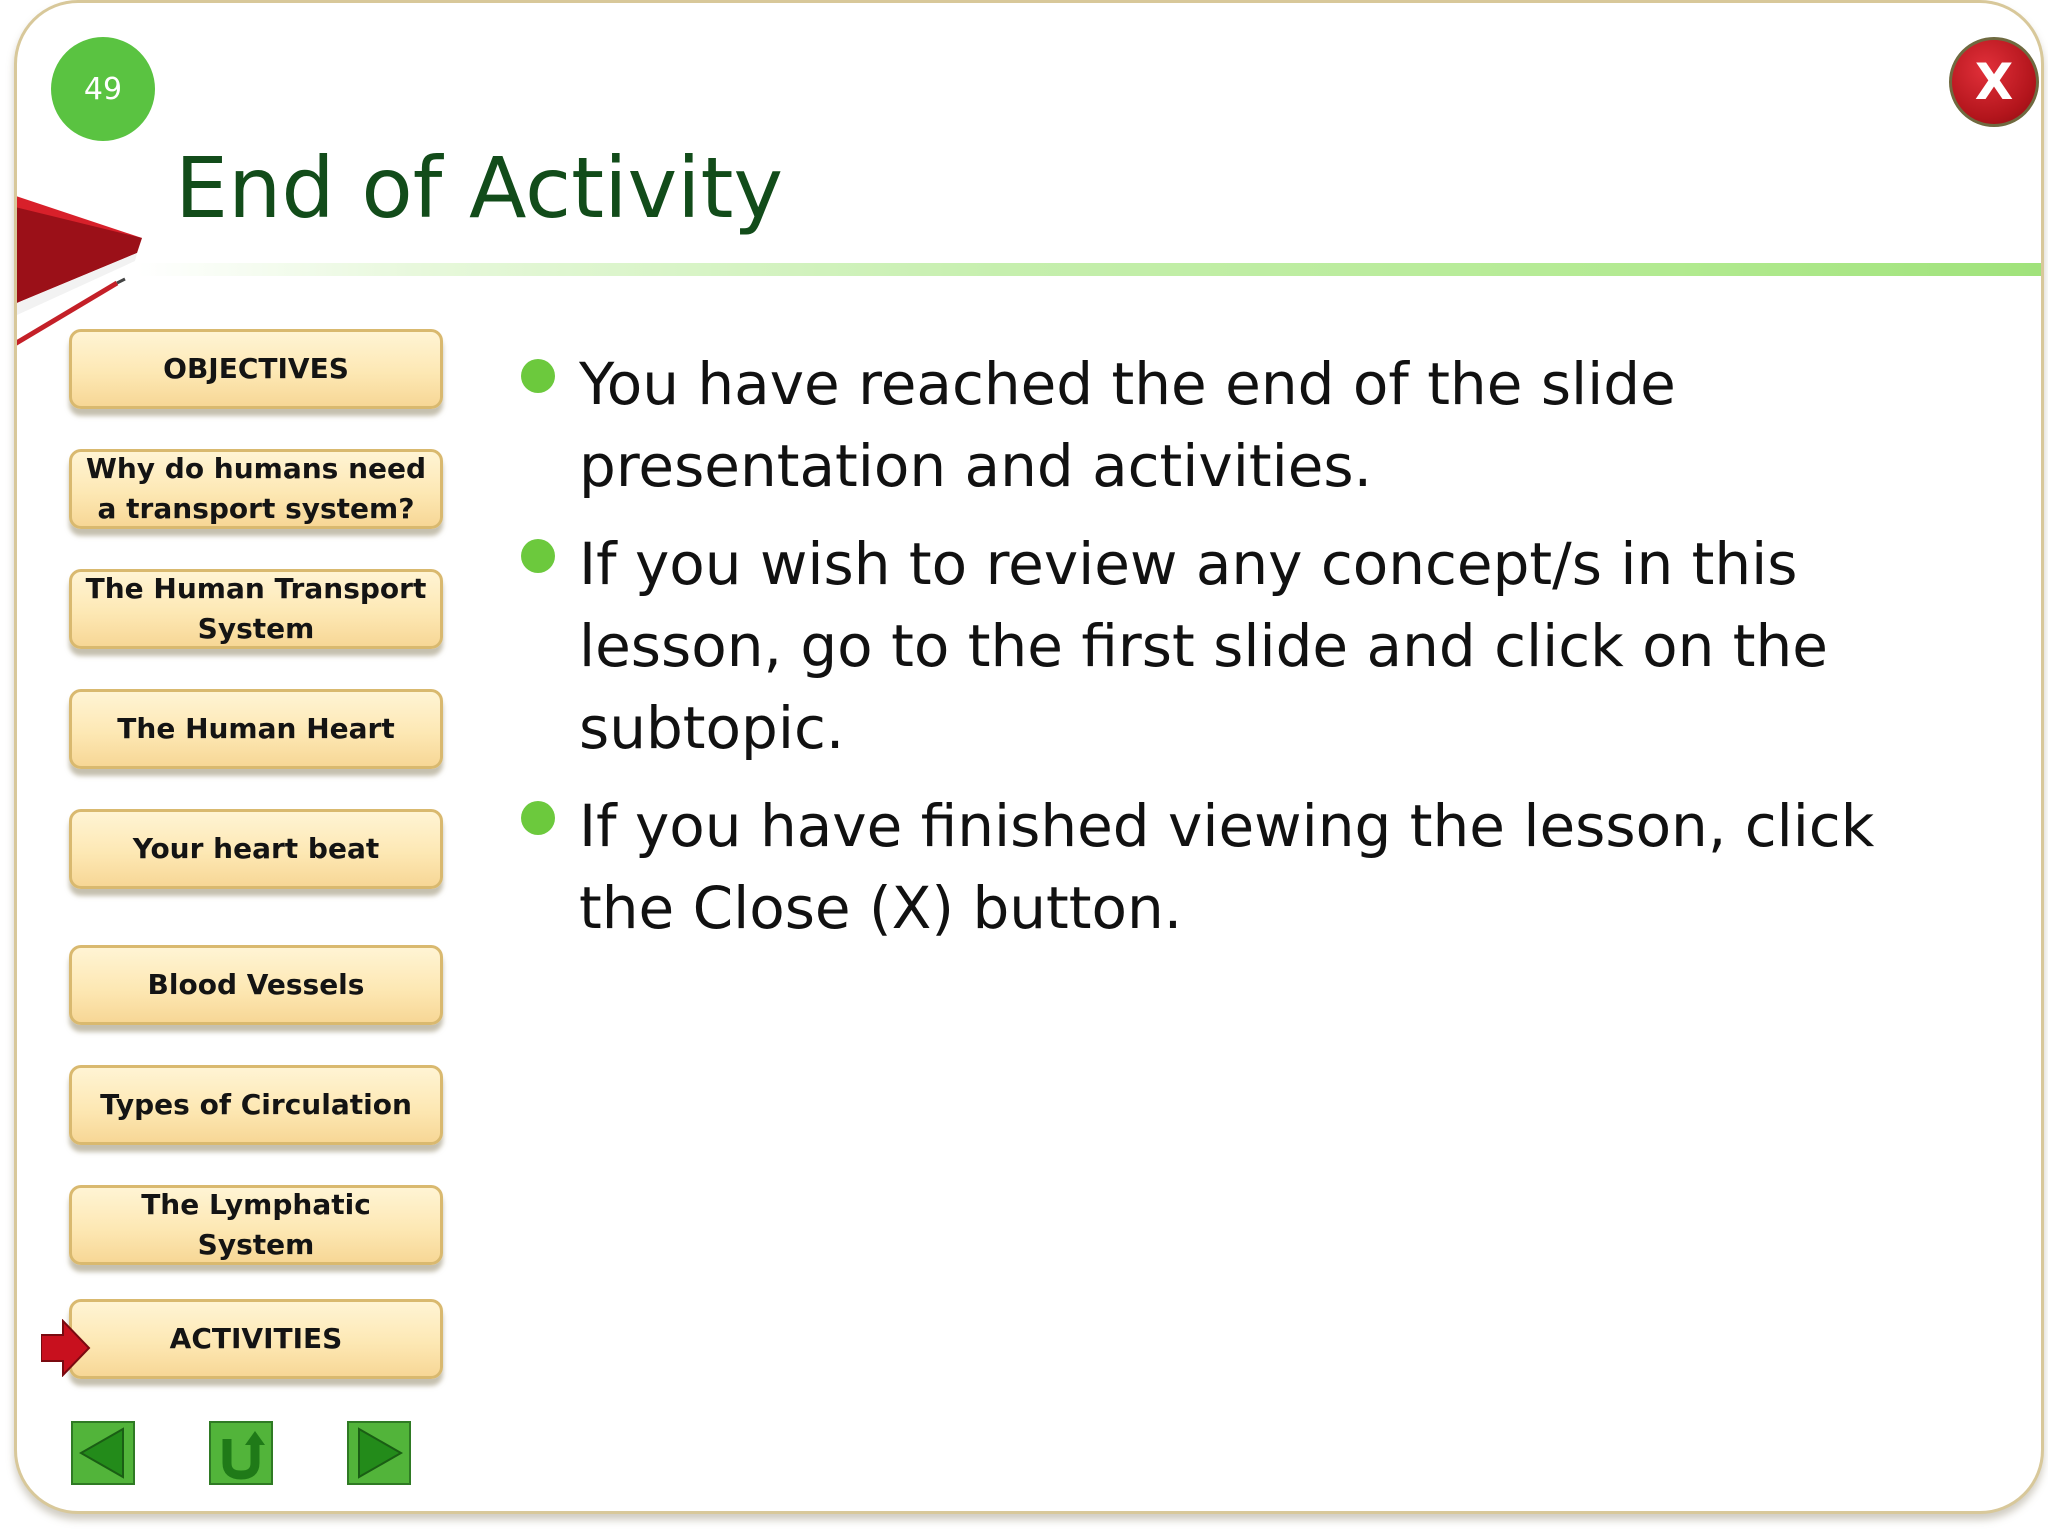 The width and height of the screenshot is (2048, 1536). I want to click on page-number-badge: 49, so click(103, 89).